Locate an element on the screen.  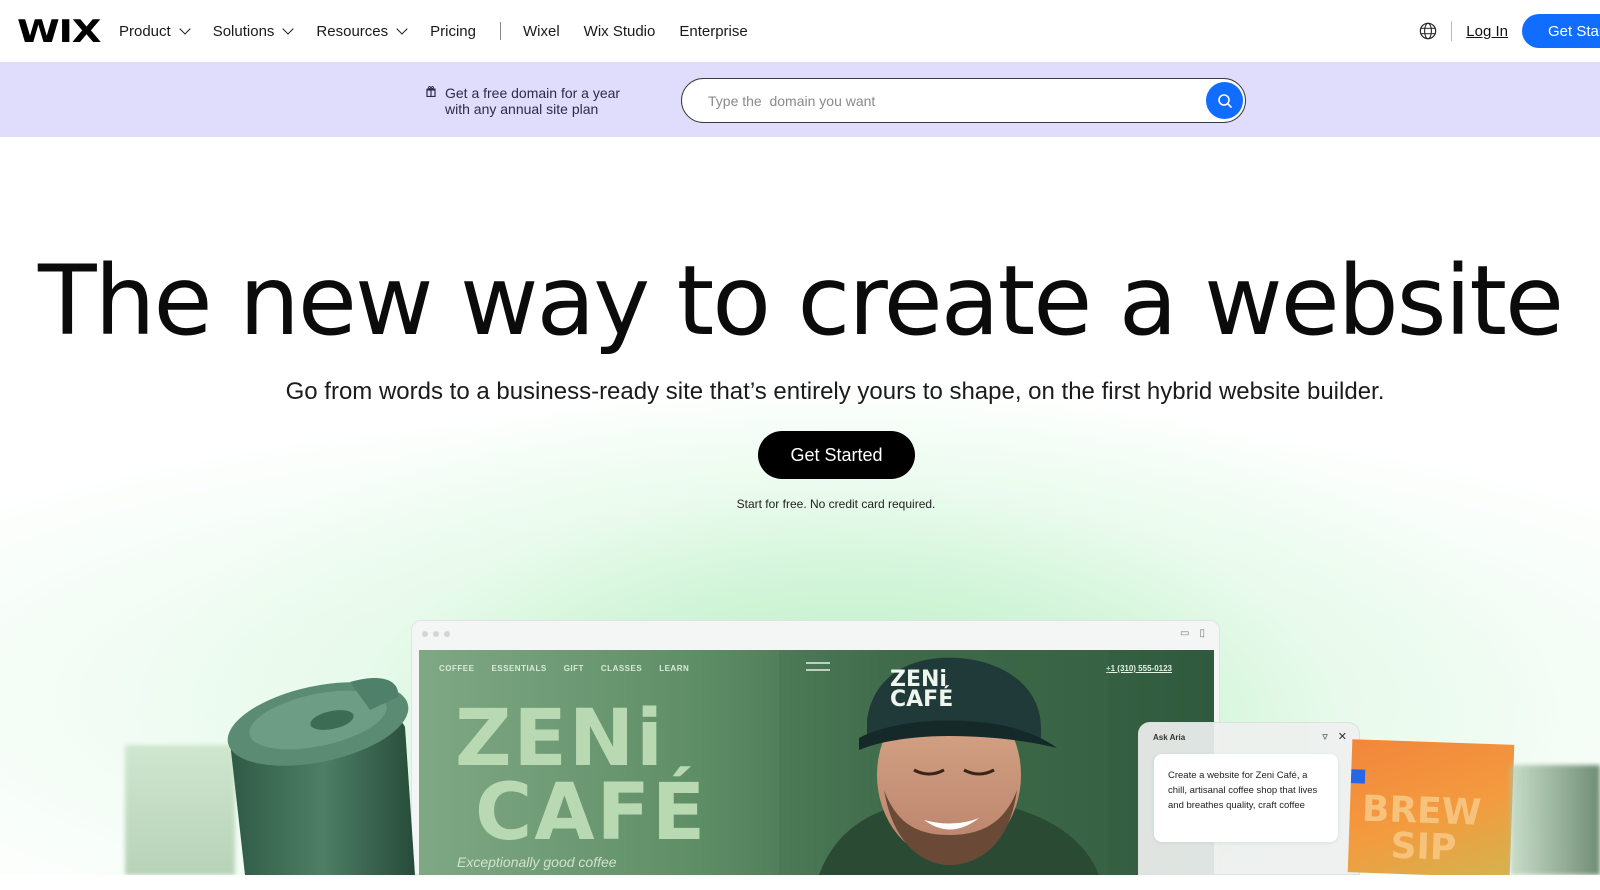
menu-item-wixel: Wixel is located at coordinates (541, 31).